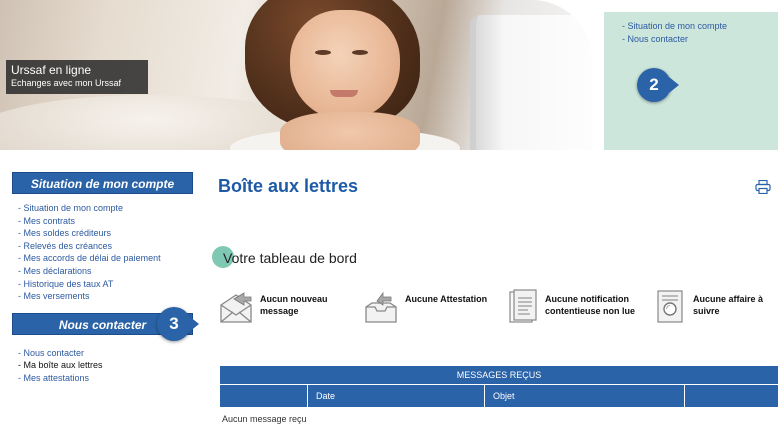  I want to click on callout-number: 3, so click(174, 324).